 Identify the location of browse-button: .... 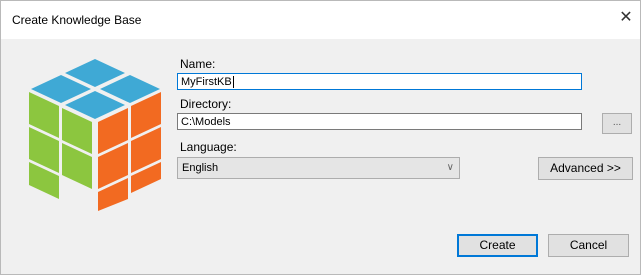
(617, 123).